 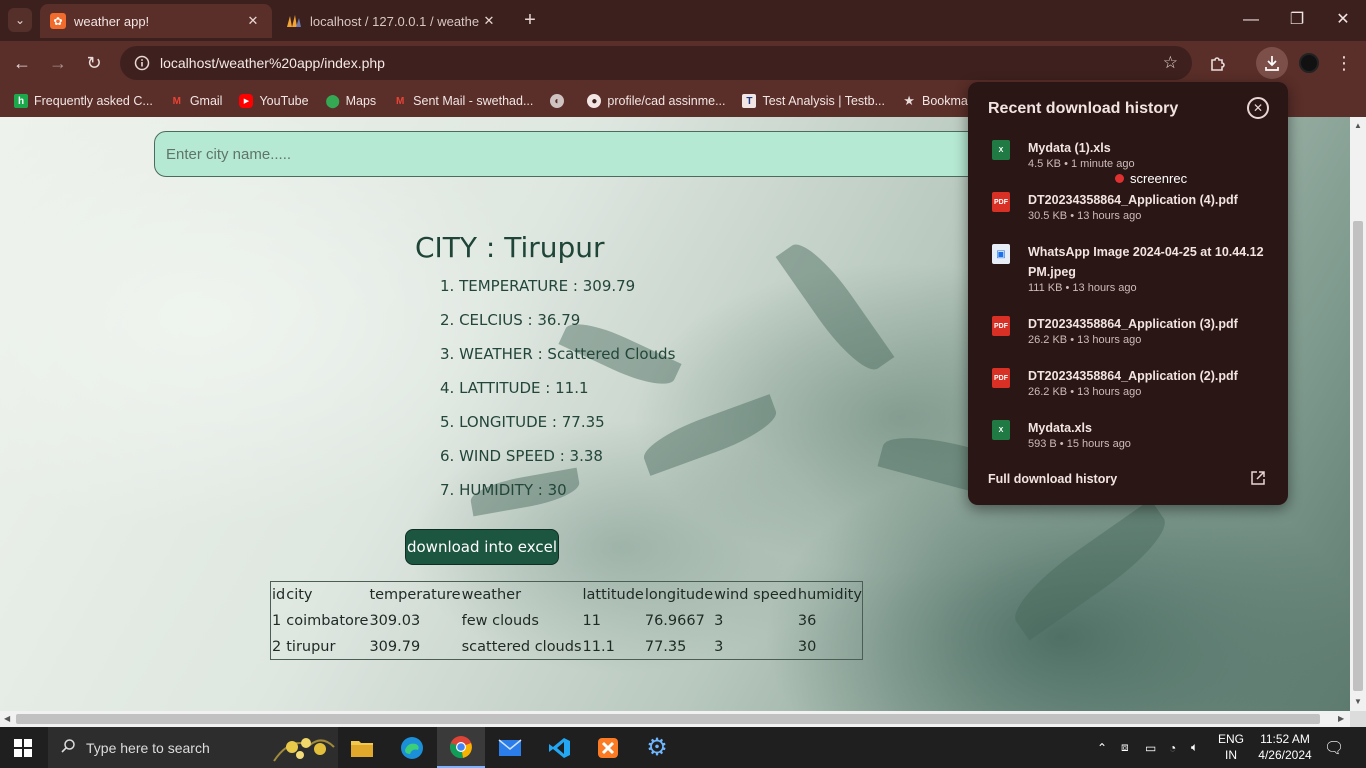 I want to click on address-bar: localhost/weather%20app/index.php ☆, so click(x=656, y=63).